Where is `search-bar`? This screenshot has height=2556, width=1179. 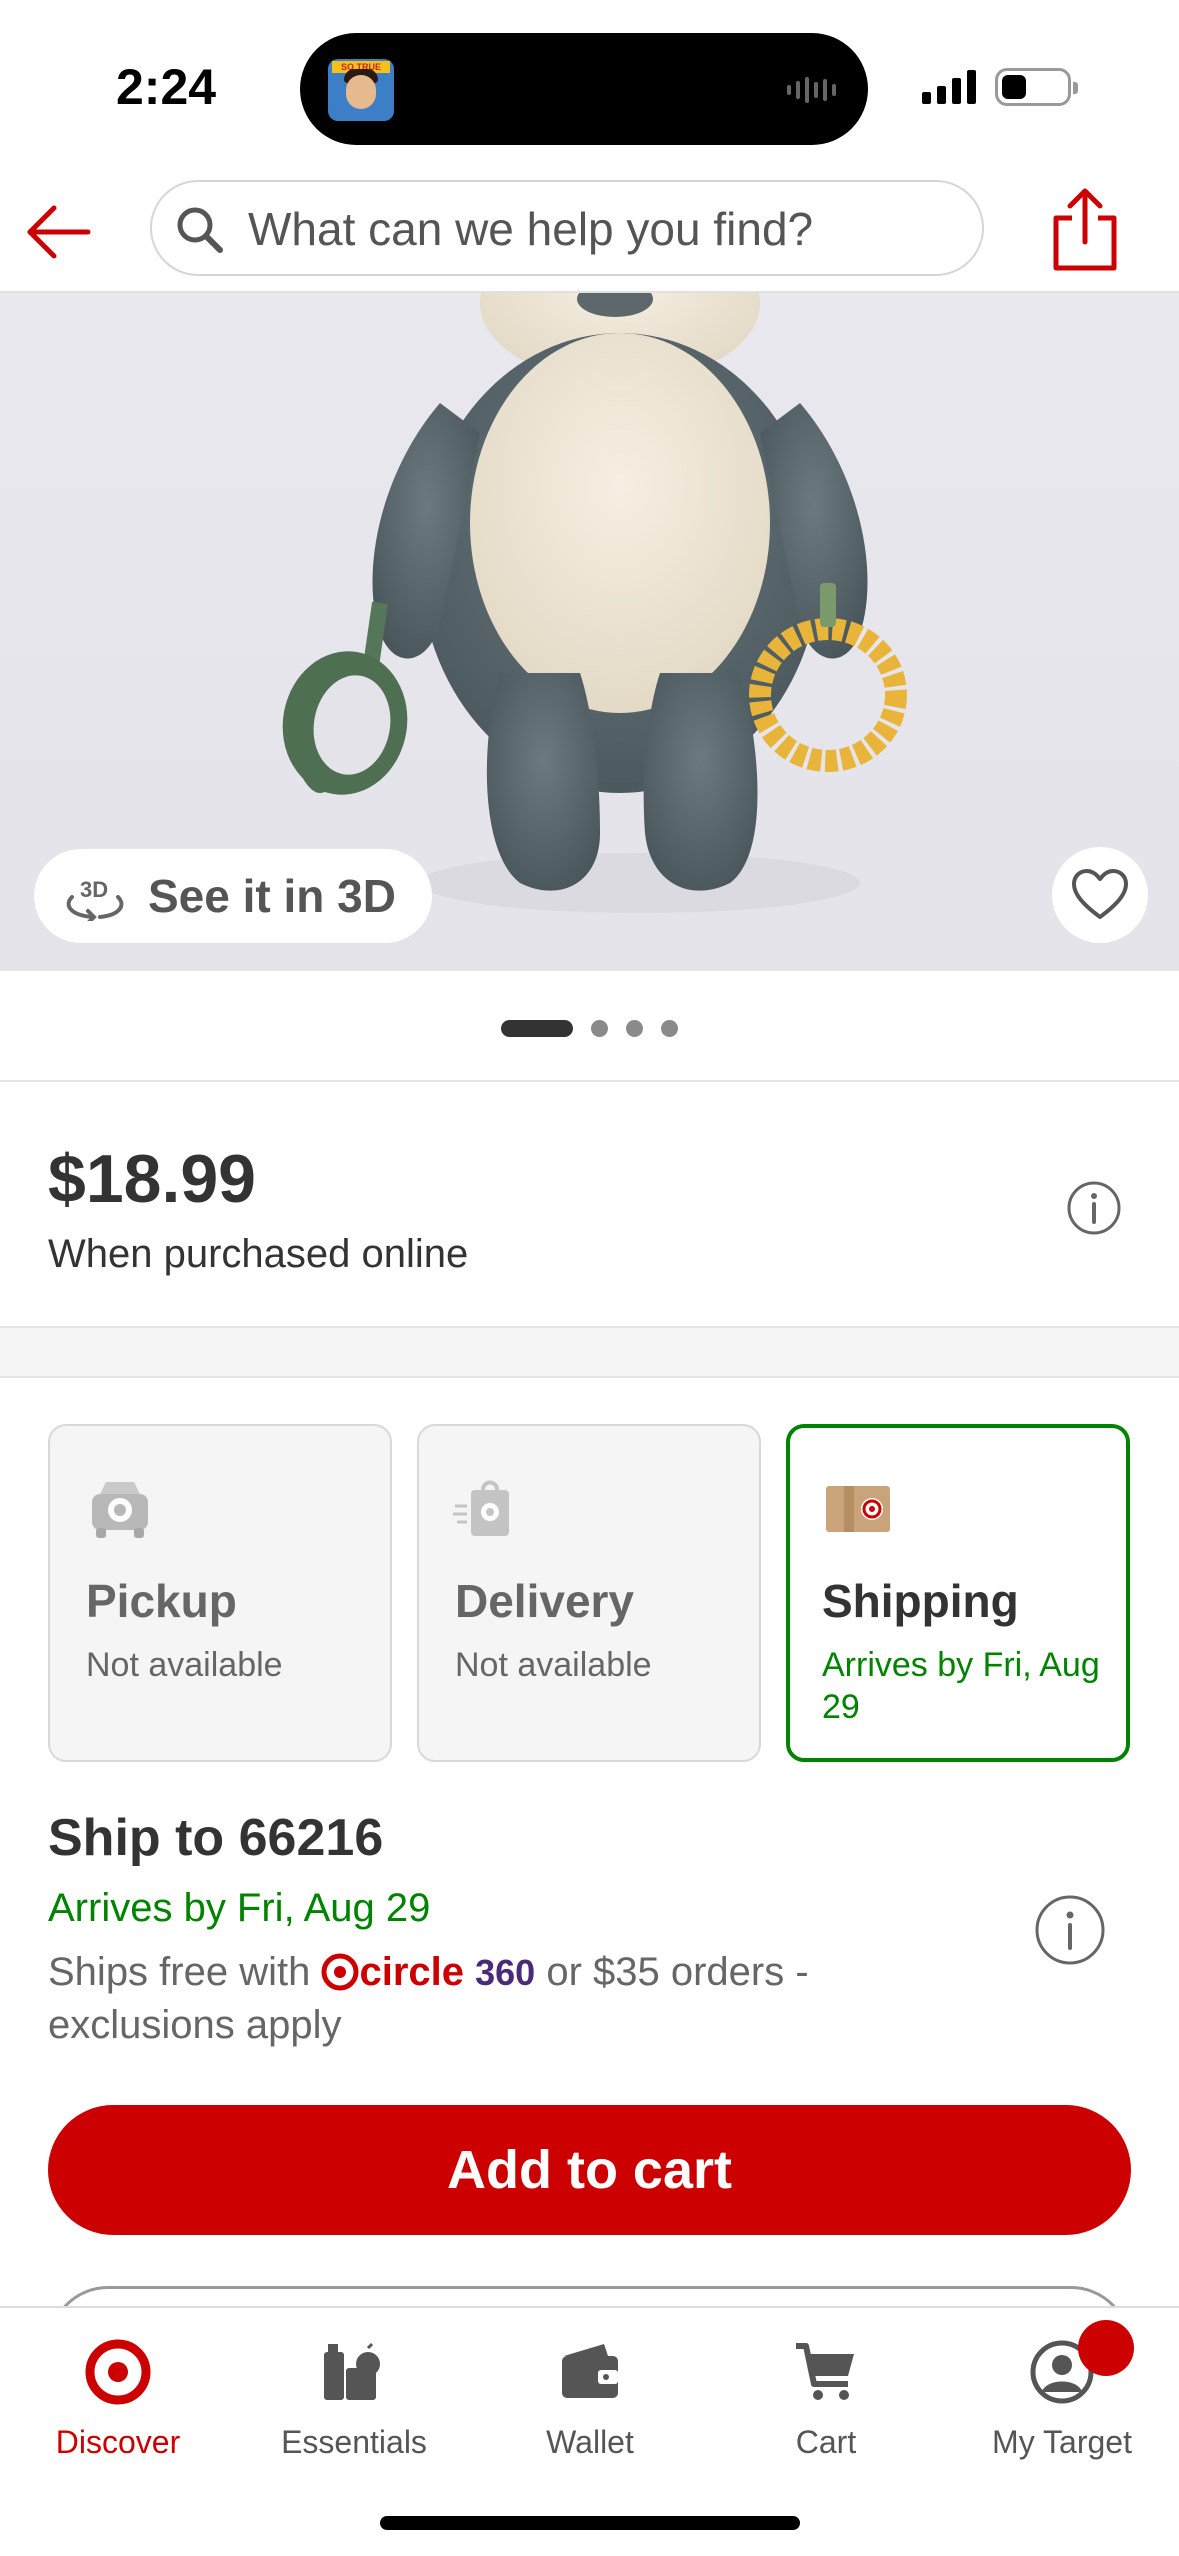
search-bar is located at coordinates (567, 228).